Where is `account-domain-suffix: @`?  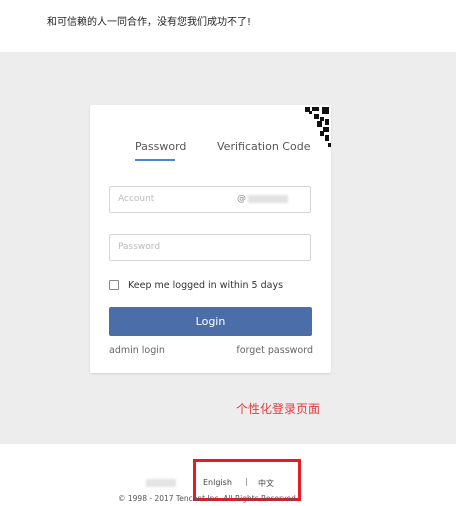 account-domain-suffix: @ is located at coordinates (262, 199).